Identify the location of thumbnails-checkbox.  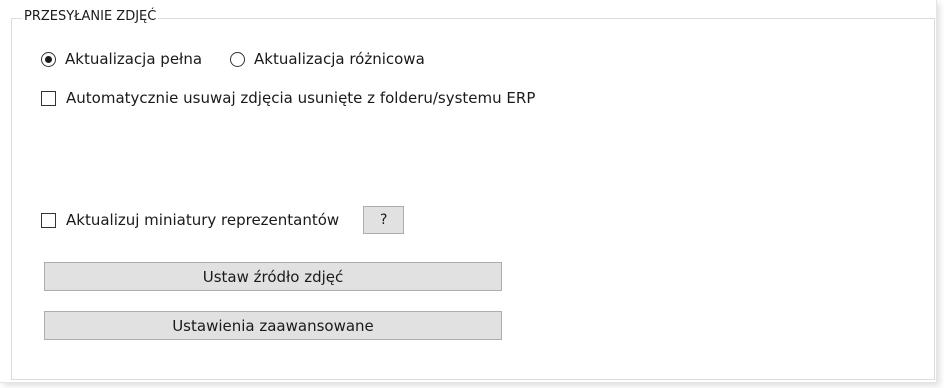
(48, 220).